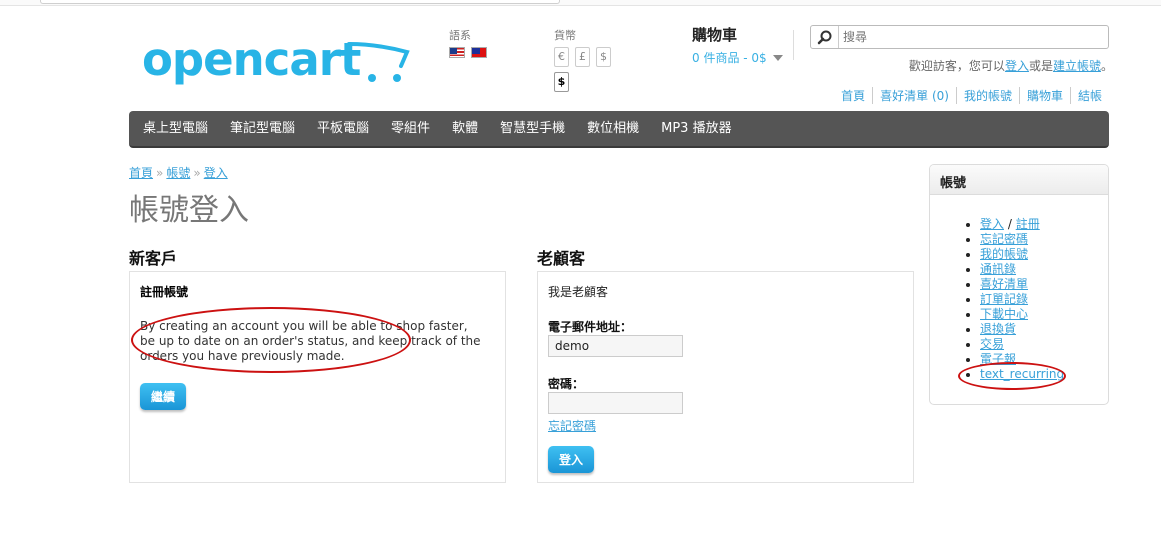  What do you see at coordinates (189, 210) in the screenshot?
I see `page-title: 帳號登入` at bounding box center [189, 210].